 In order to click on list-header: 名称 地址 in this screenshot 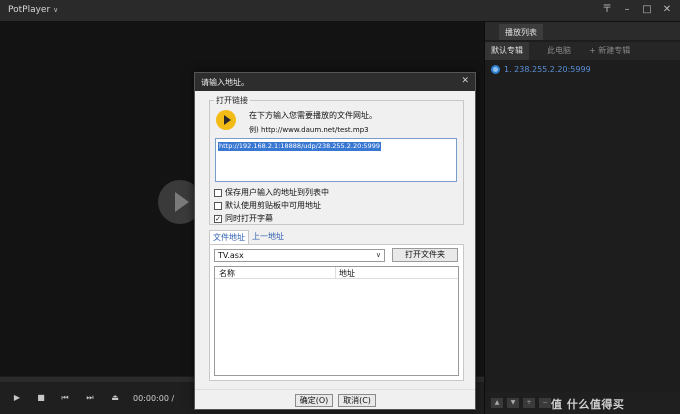, I will do `click(336, 273)`.